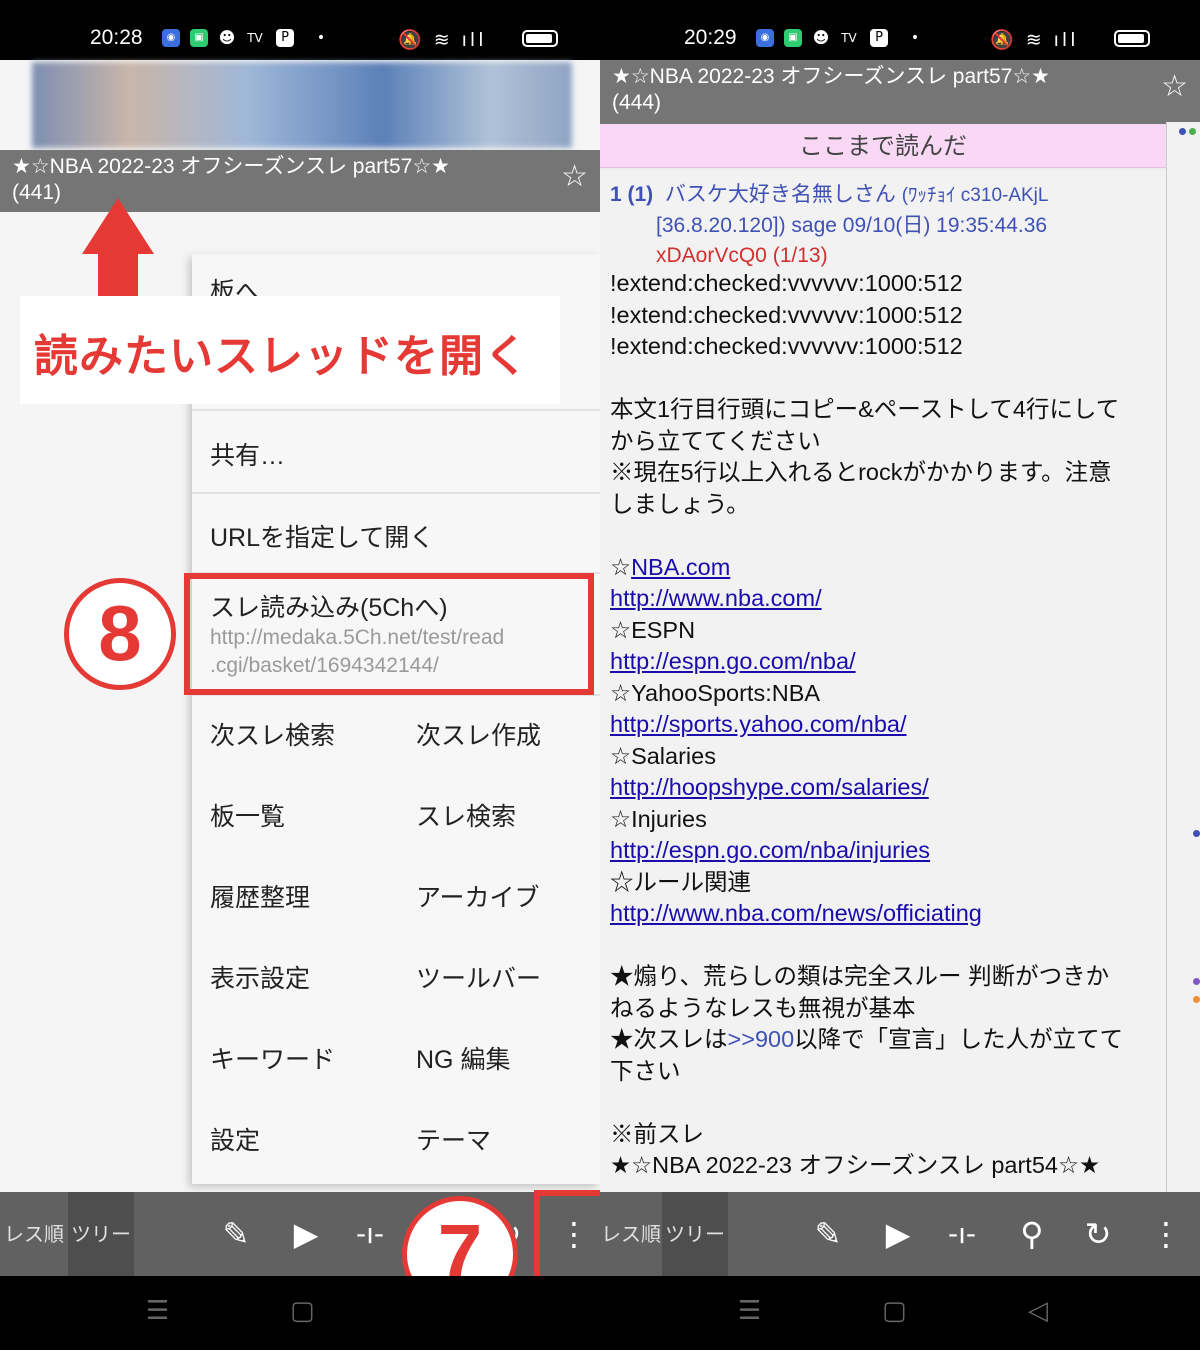 Image resolution: width=1200 pixels, height=1350 pixels. Describe the element at coordinates (1166, 1234) in the screenshot. I see `more-vert-icon: ⋮` at that location.